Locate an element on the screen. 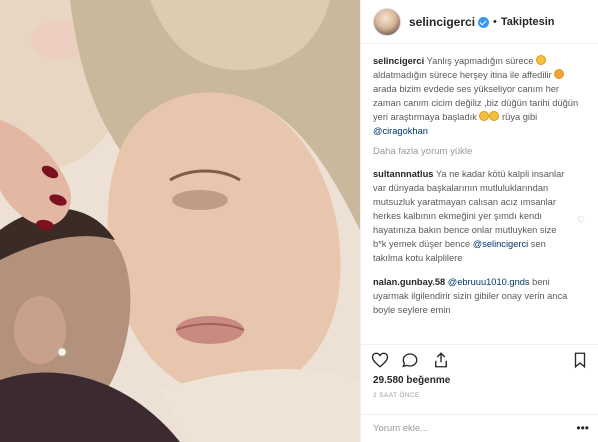 The height and width of the screenshot is (442, 598). bookmark-icon is located at coordinates (580, 360).